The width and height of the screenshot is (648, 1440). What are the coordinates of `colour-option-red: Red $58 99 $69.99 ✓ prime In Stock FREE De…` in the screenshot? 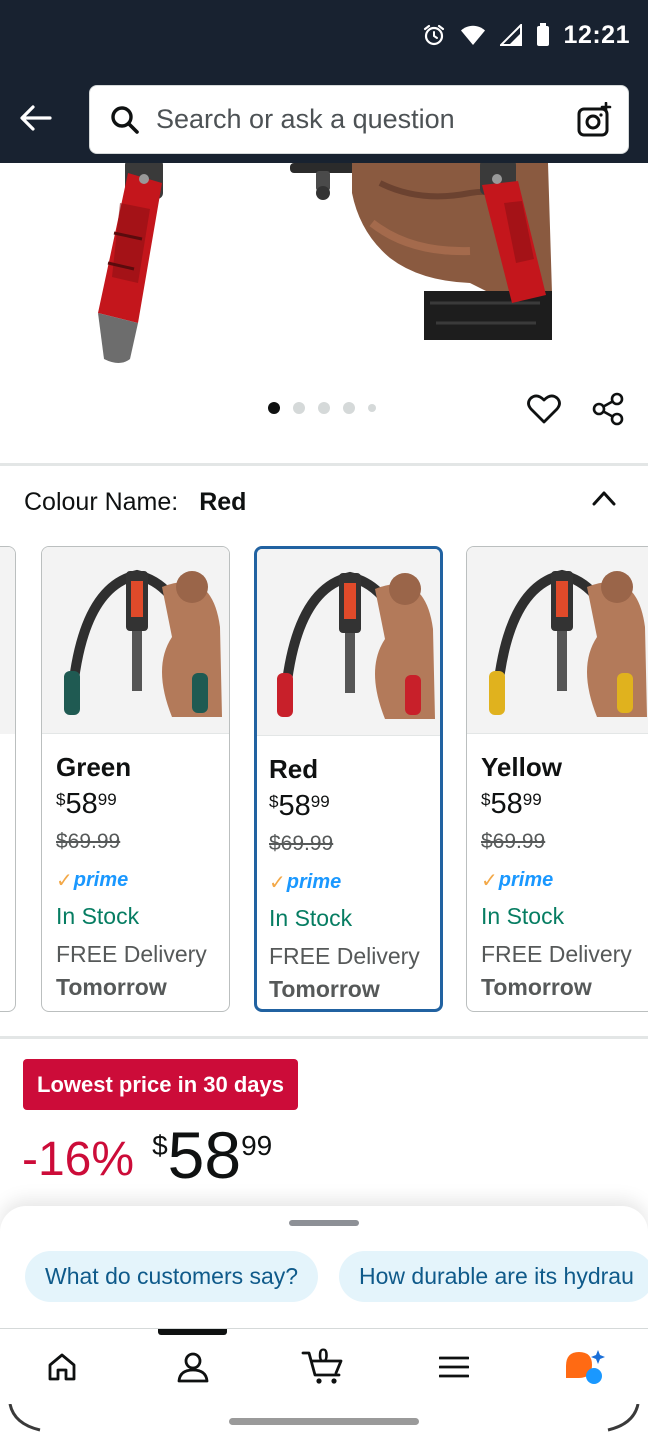 It's located at (348, 779).